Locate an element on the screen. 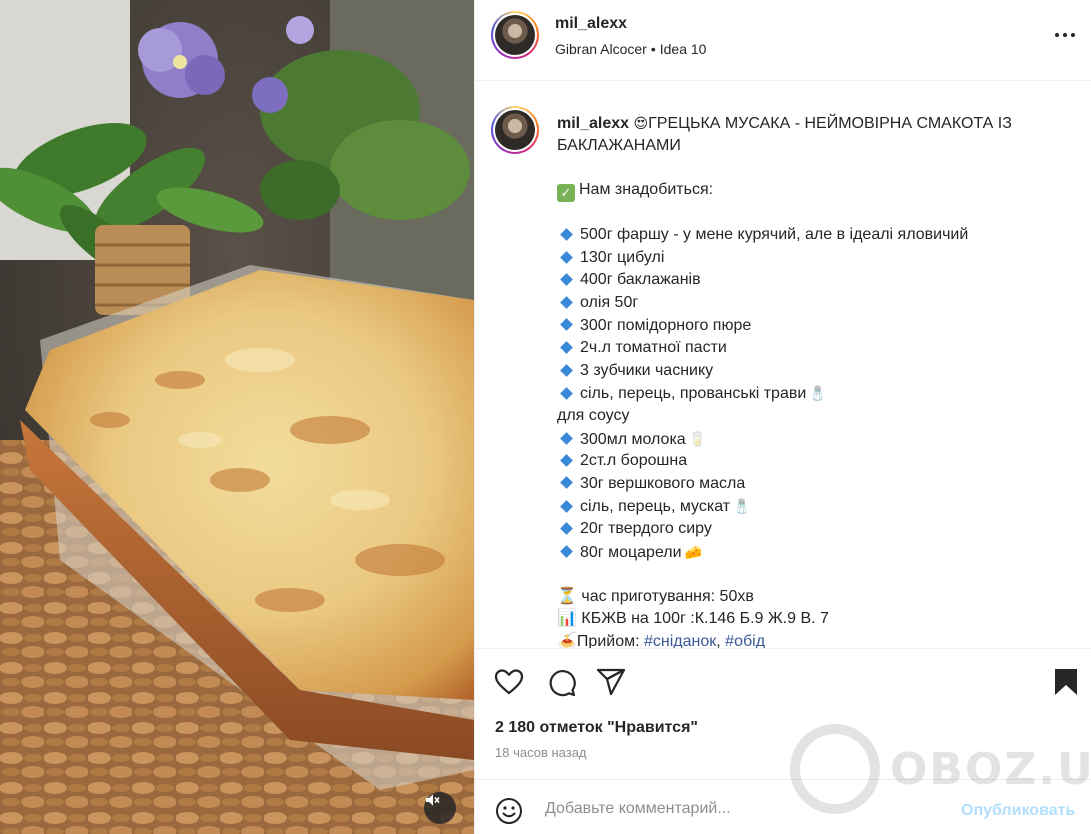 Image resolution: width=1091 pixels, height=834 pixels. caption-avatar is located at coordinates (515, 130).